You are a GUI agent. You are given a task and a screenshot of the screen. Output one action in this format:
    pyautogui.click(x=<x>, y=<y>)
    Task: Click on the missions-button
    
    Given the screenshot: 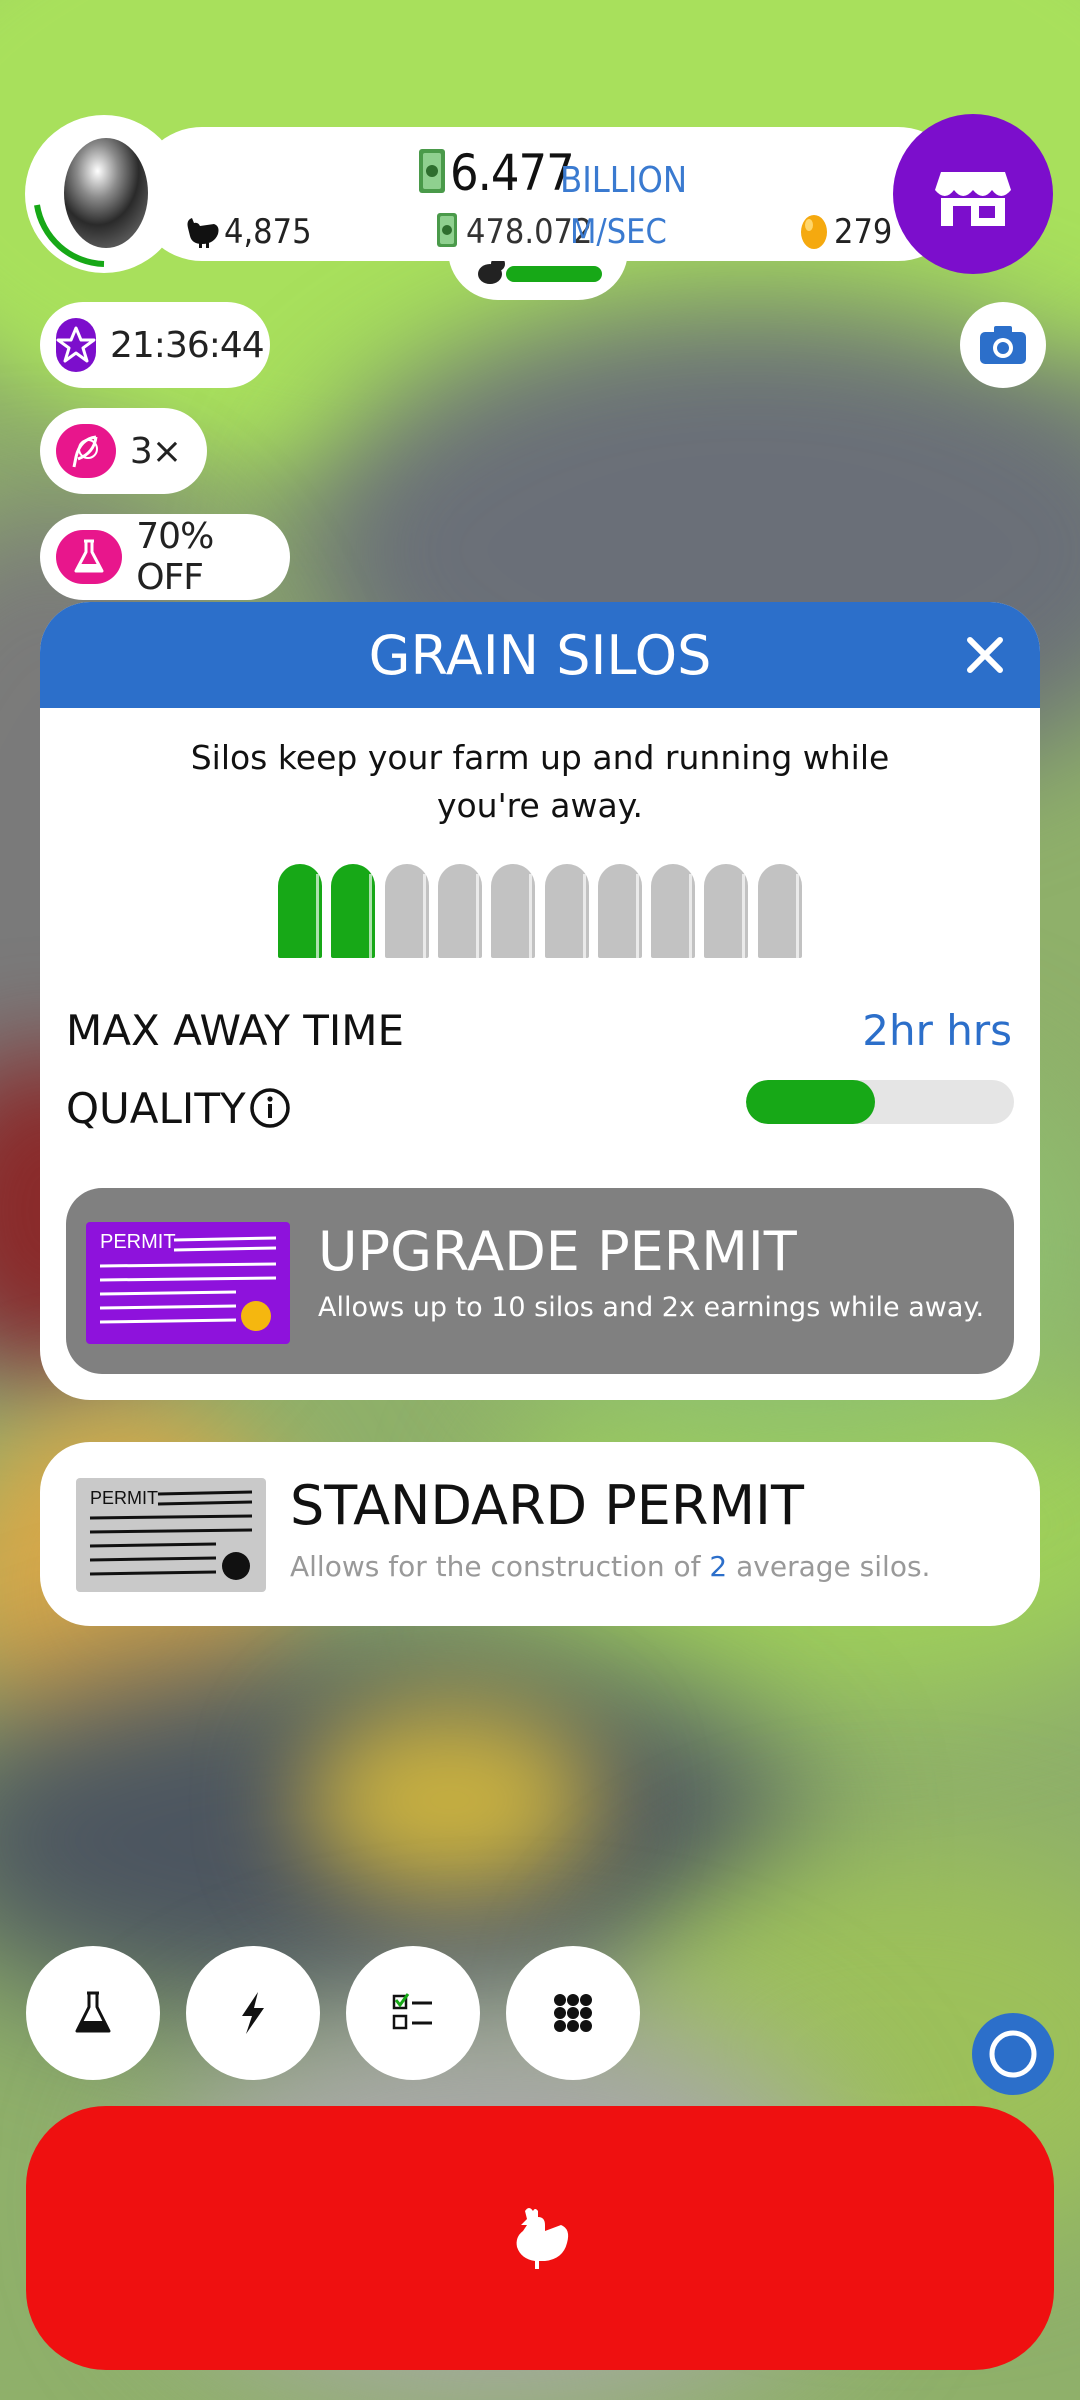 What is the action you would take?
    pyautogui.click(x=413, y=2013)
    